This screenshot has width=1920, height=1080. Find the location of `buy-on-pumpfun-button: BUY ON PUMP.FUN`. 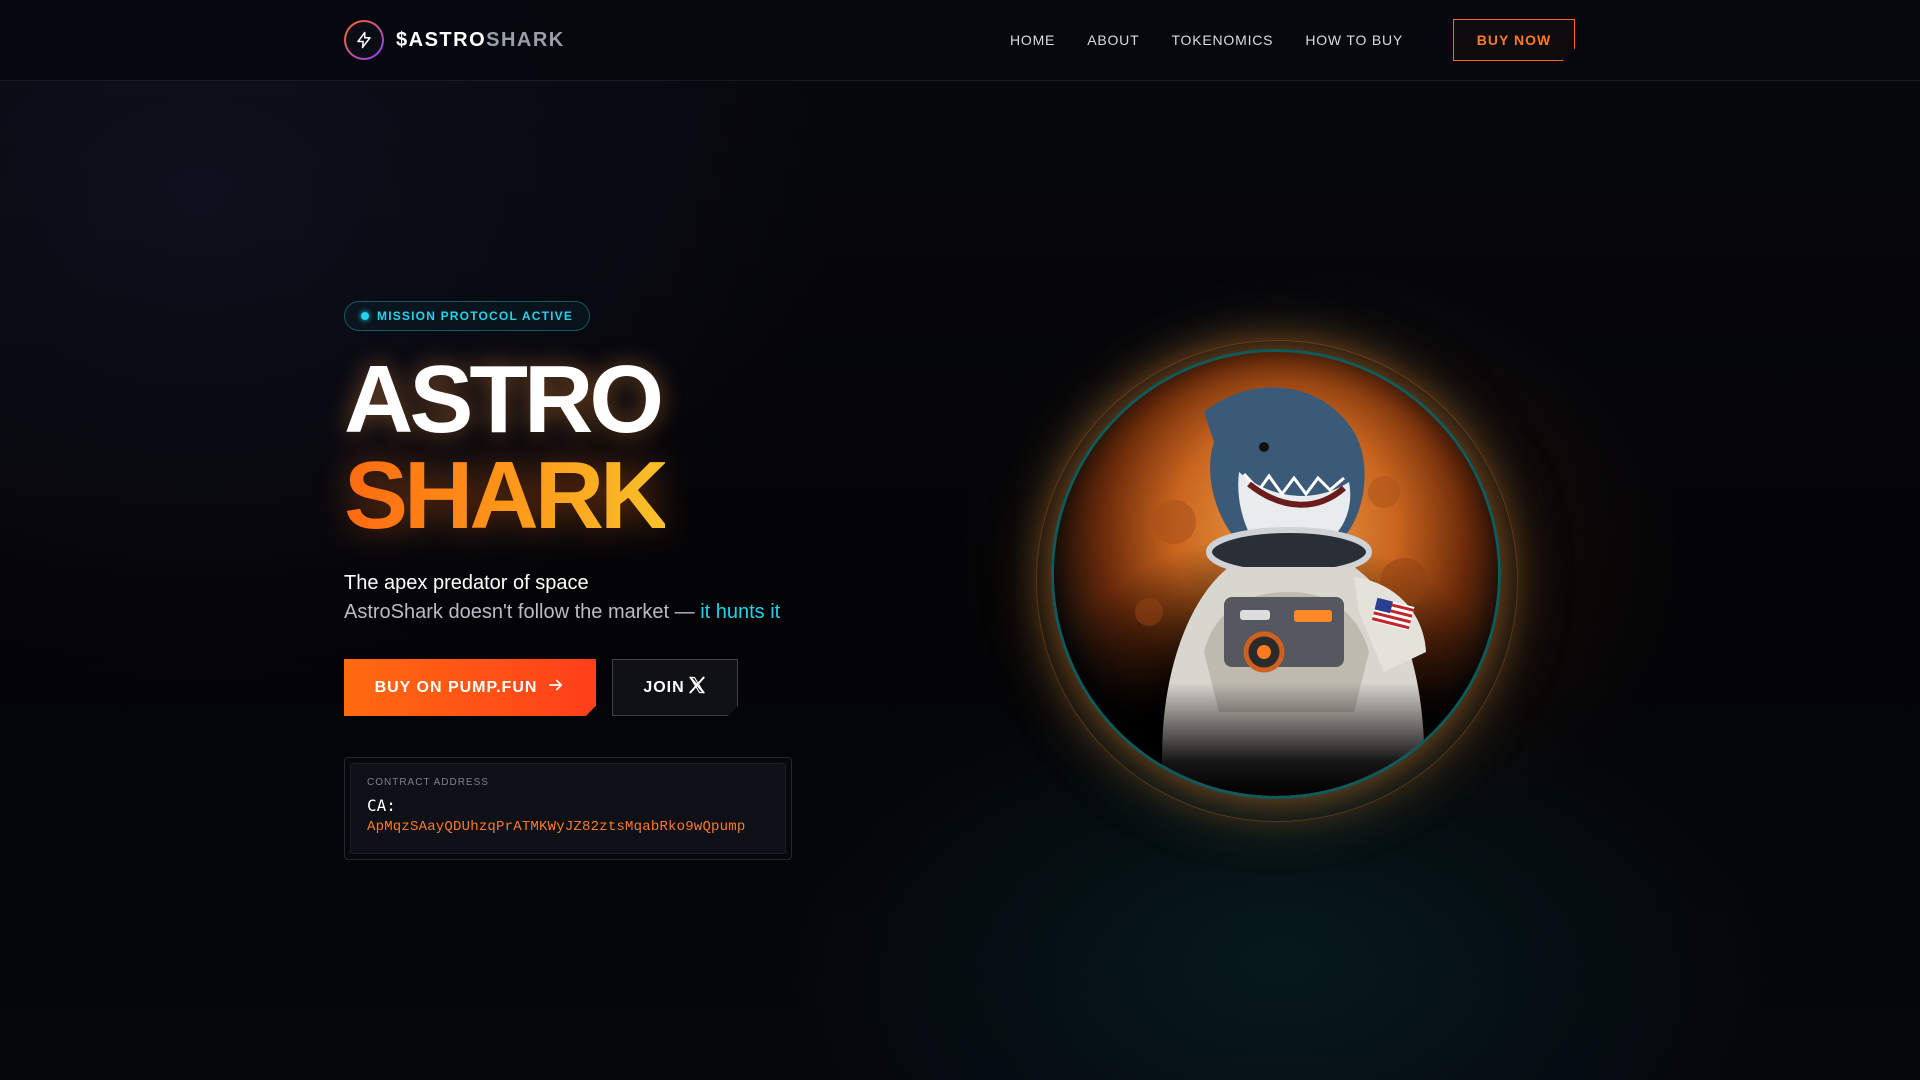

buy-on-pumpfun-button: BUY ON PUMP.FUN is located at coordinates (470, 687).